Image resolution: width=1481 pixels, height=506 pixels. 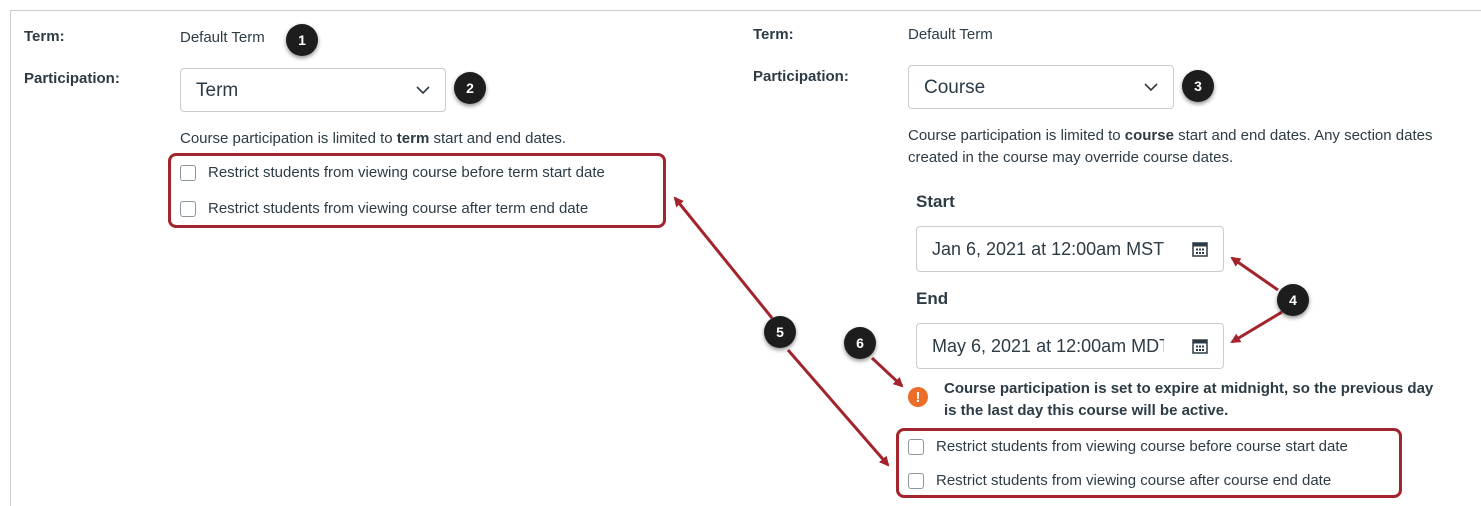 What do you see at coordinates (302, 40) in the screenshot?
I see `callout-badge-1: 1` at bounding box center [302, 40].